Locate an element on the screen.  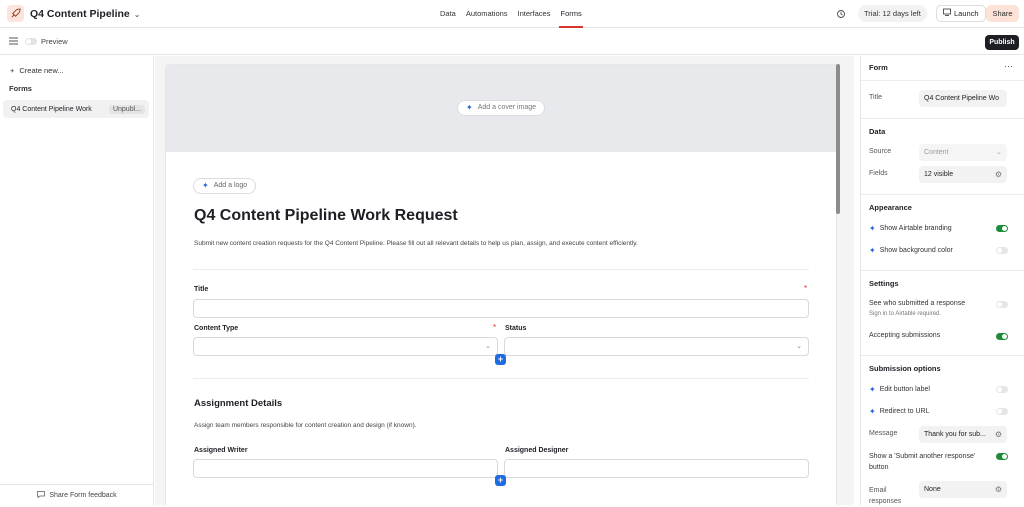
share-button: Share is located at coordinates (1002, 13).